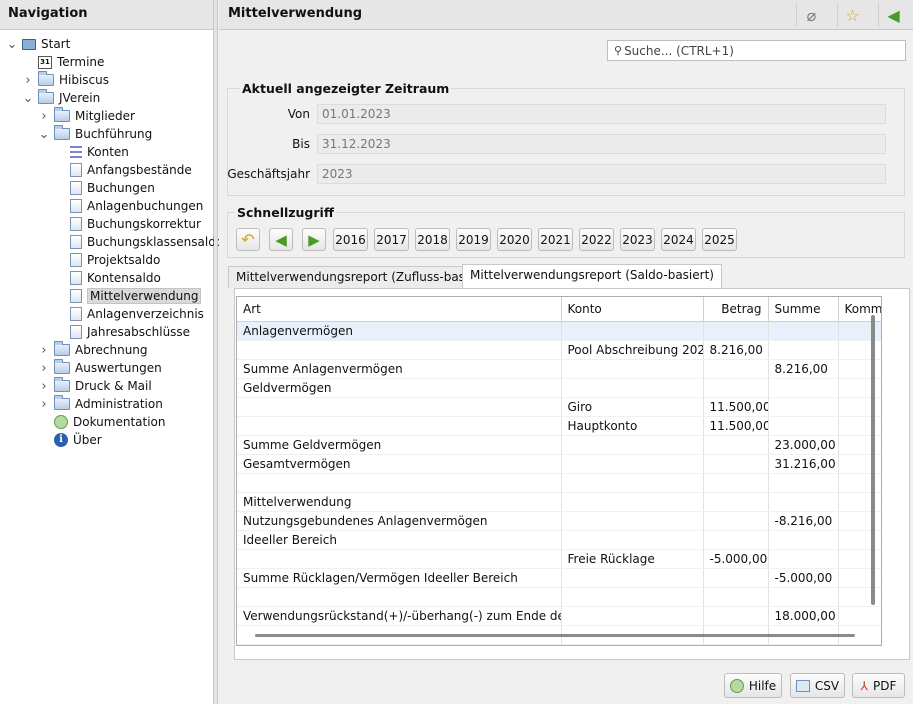 This screenshot has width=913, height=704. What do you see at coordinates (123, 170) in the screenshot?
I see `nav-item: Anfangsbestände` at bounding box center [123, 170].